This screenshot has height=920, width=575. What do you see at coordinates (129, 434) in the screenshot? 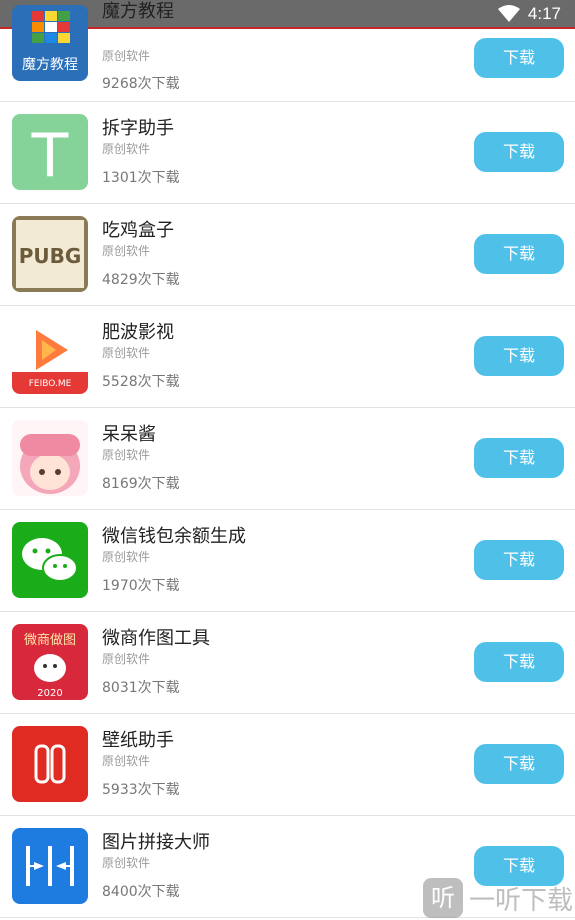
I see `app-name: 呆呆酱` at bounding box center [129, 434].